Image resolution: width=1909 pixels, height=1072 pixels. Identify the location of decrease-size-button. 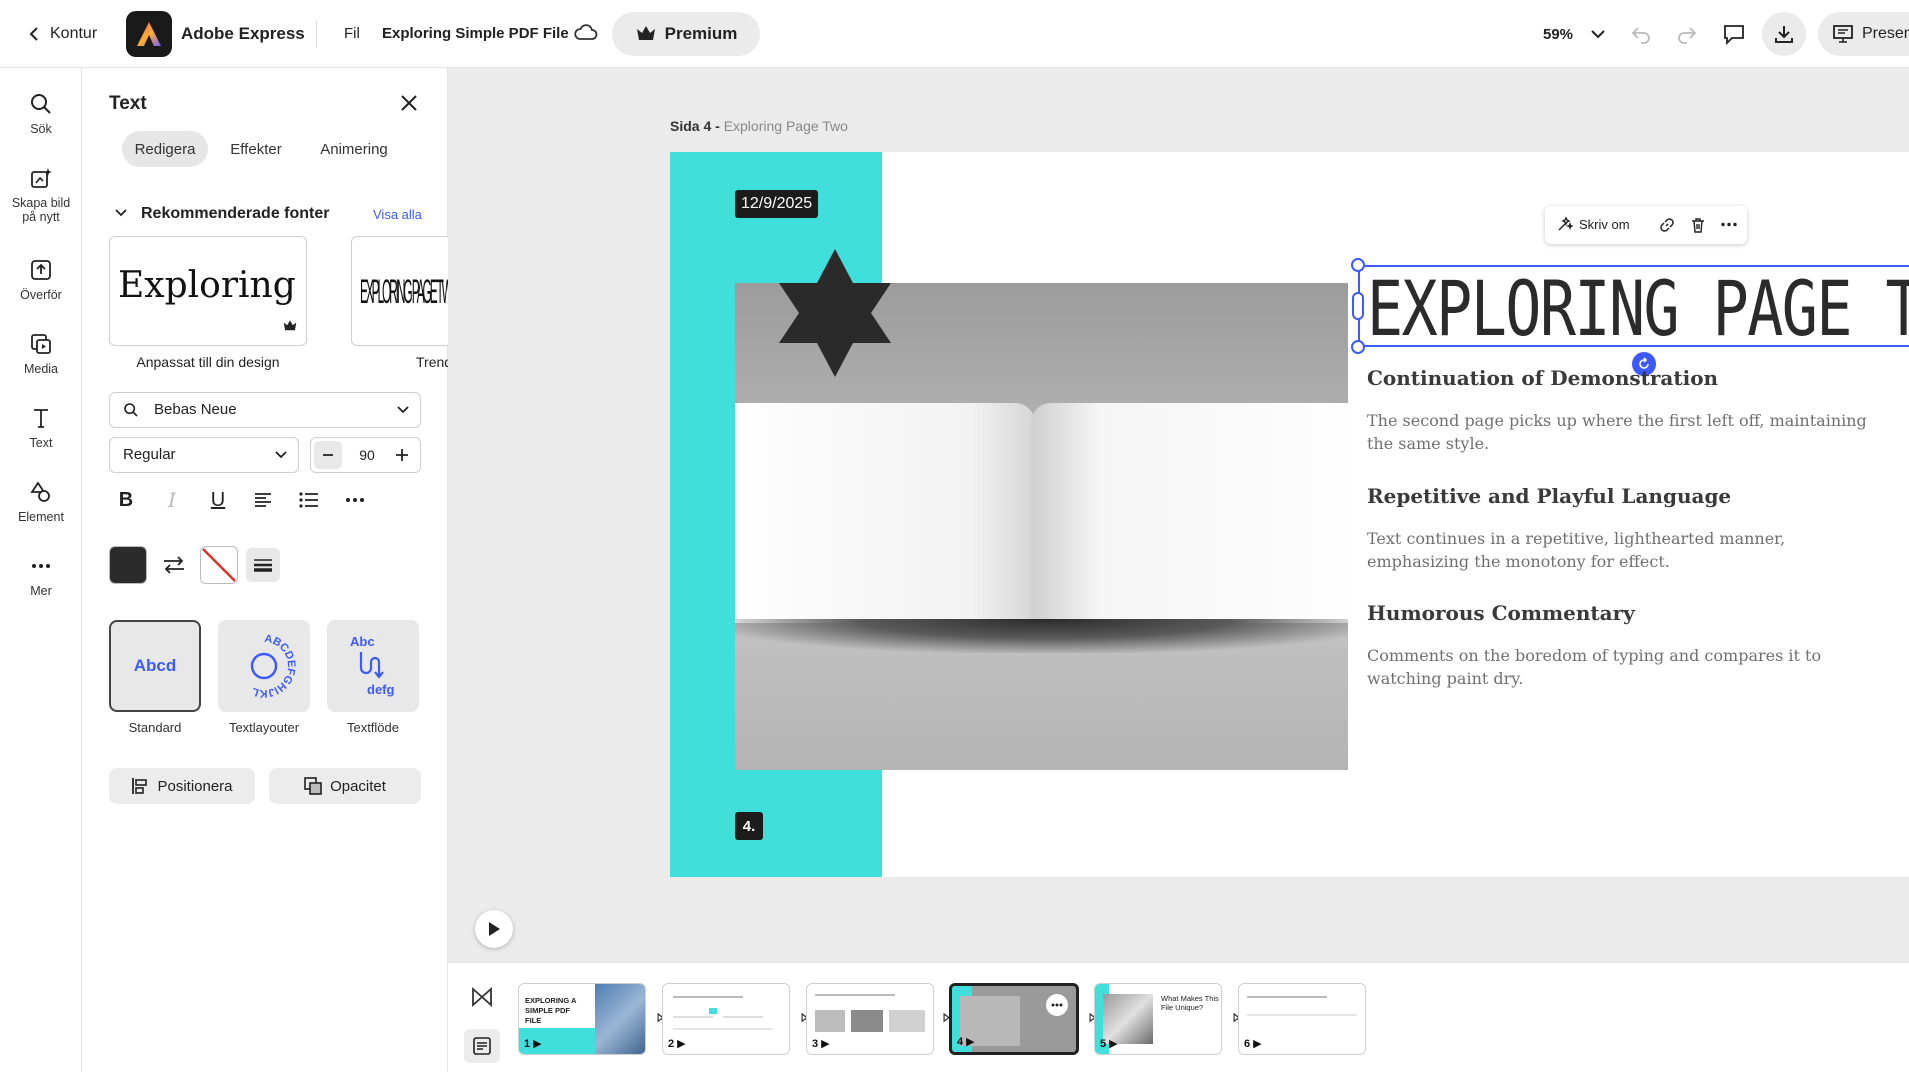
(328, 455).